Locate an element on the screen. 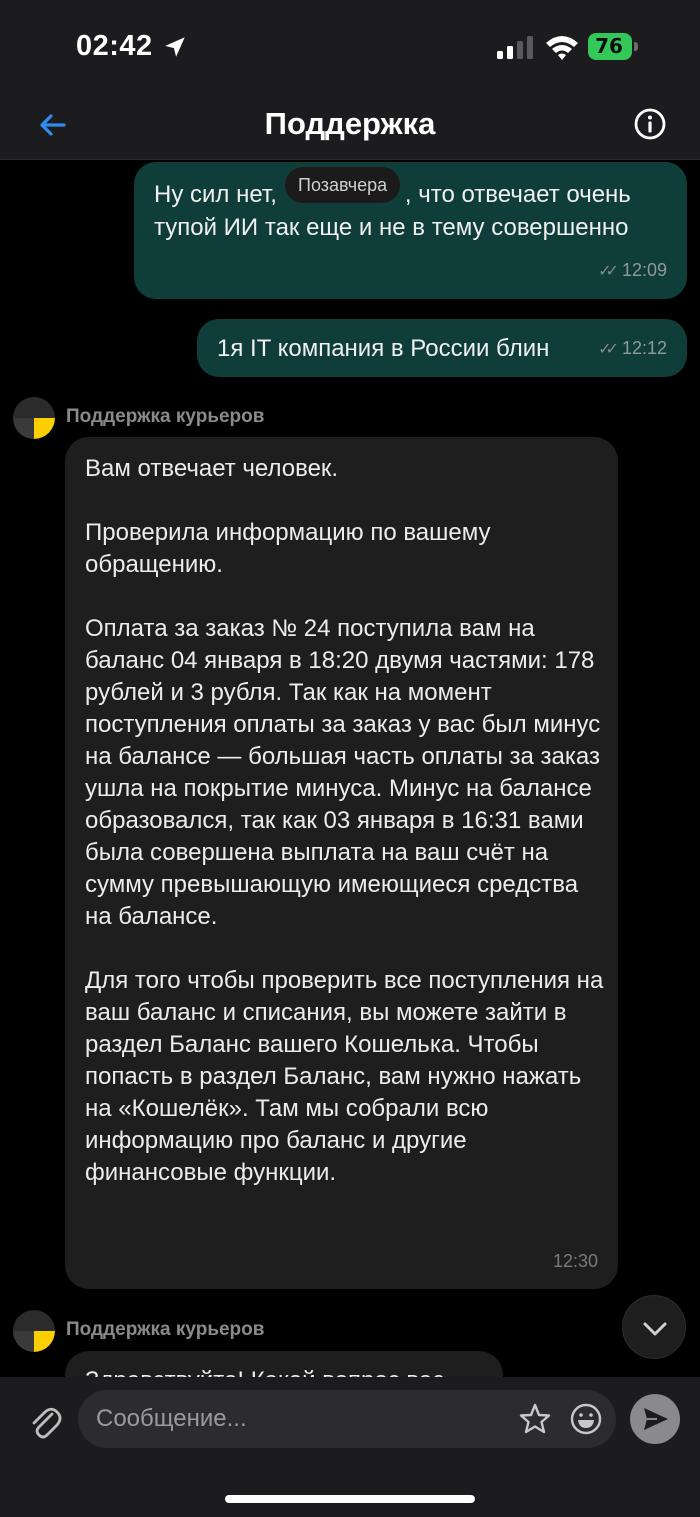 The image size is (700, 1517). message-time: 12:12 is located at coordinates (644, 348).